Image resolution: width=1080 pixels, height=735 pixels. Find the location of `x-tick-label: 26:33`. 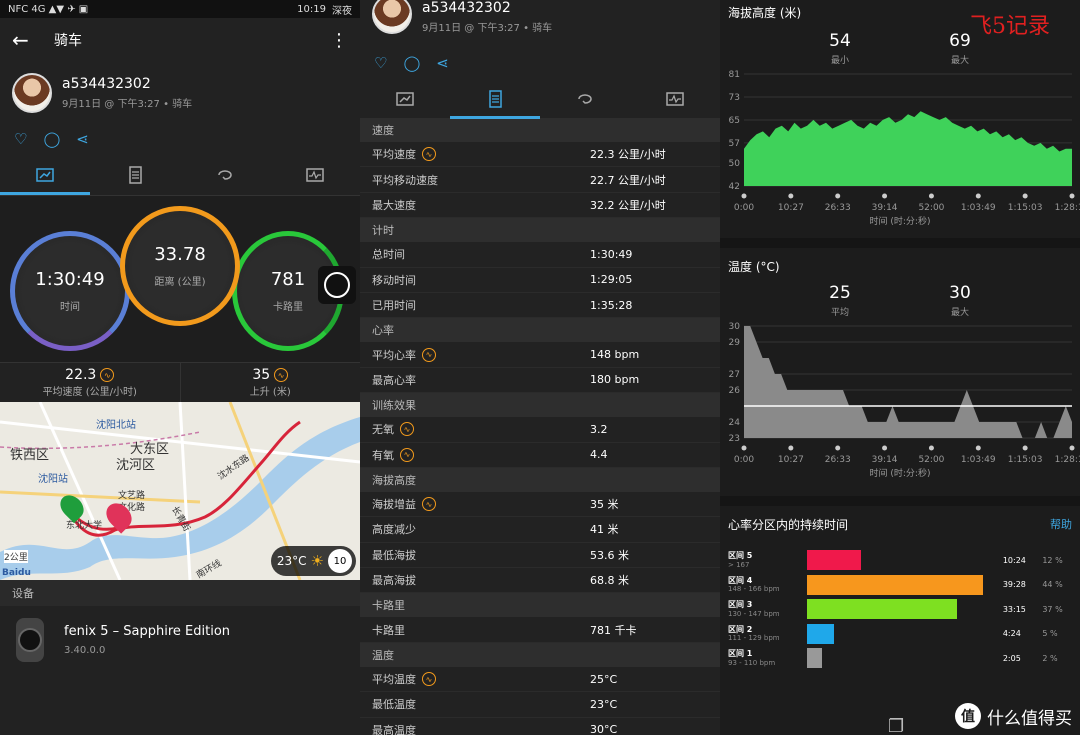

x-tick-label: 26:33 is located at coordinates (838, 208).